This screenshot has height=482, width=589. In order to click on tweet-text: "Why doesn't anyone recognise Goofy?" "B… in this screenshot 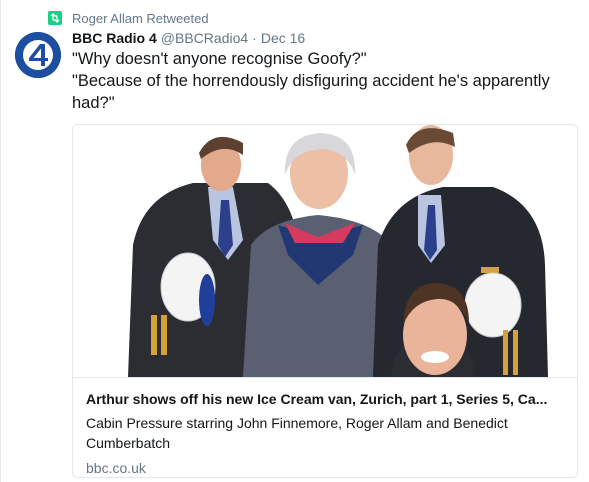, I will do `click(322, 81)`.